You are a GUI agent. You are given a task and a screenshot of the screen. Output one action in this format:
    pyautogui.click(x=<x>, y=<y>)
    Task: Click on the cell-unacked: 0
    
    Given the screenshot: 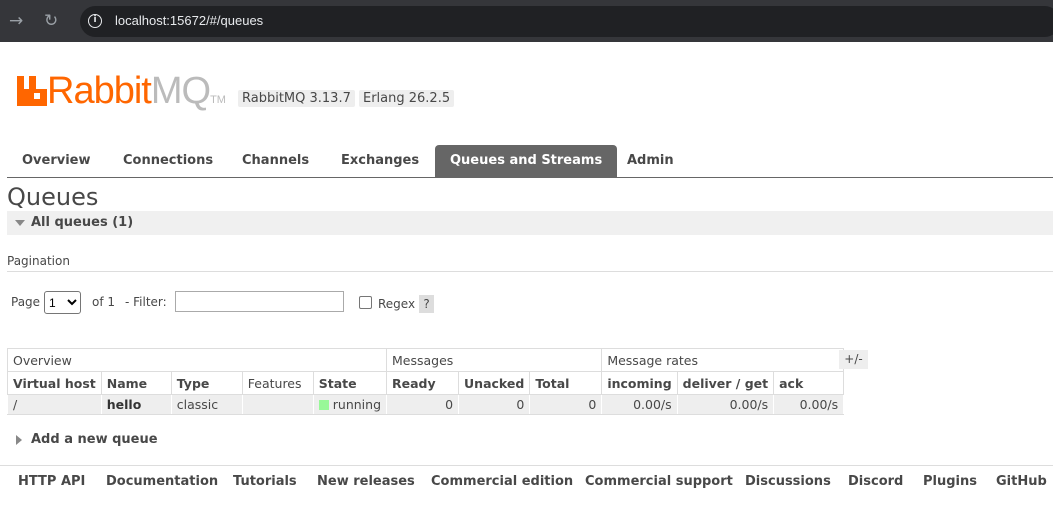 What is the action you would take?
    pyautogui.click(x=494, y=404)
    